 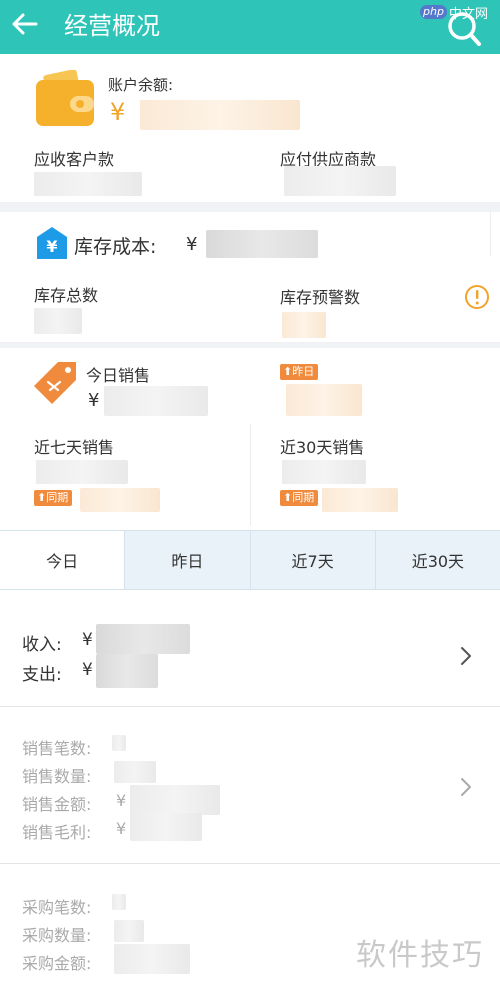 I want to click on income-label: 收入:, so click(x=42, y=645).